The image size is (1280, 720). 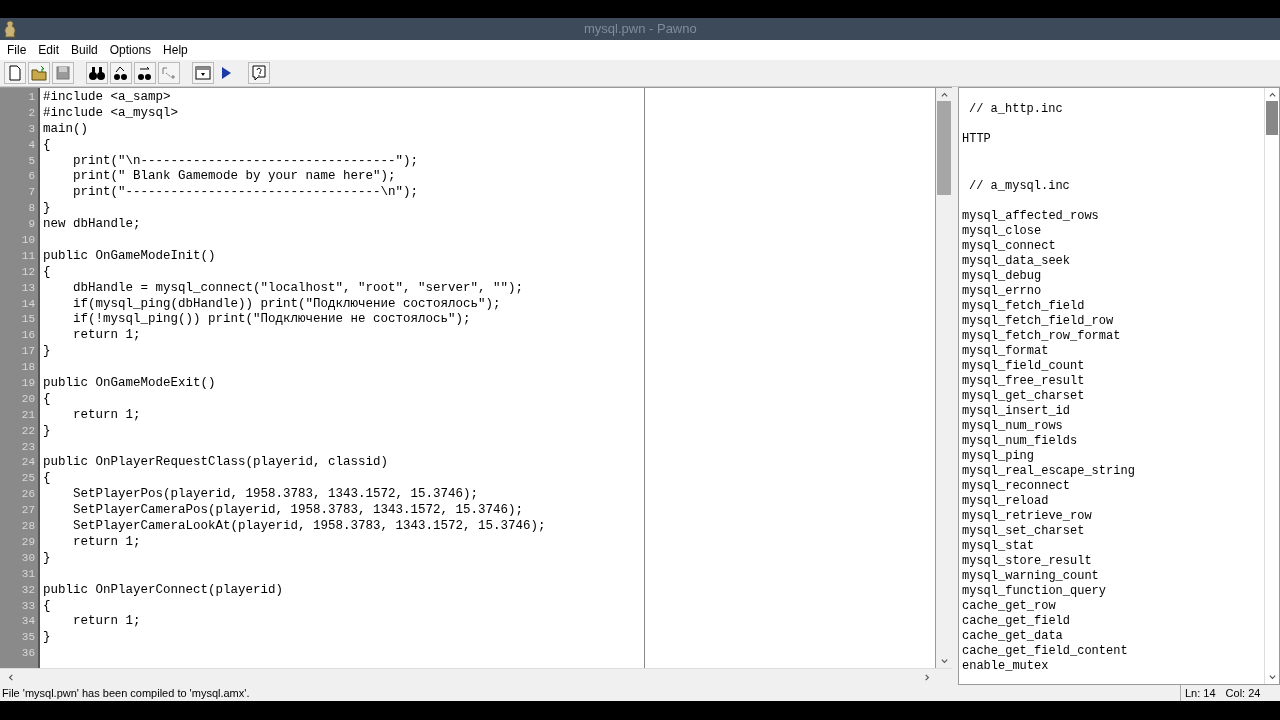 What do you see at coordinates (1113, 666) in the screenshot?
I see `function-name: enable_mutex` at bounding box center [1113, 666].